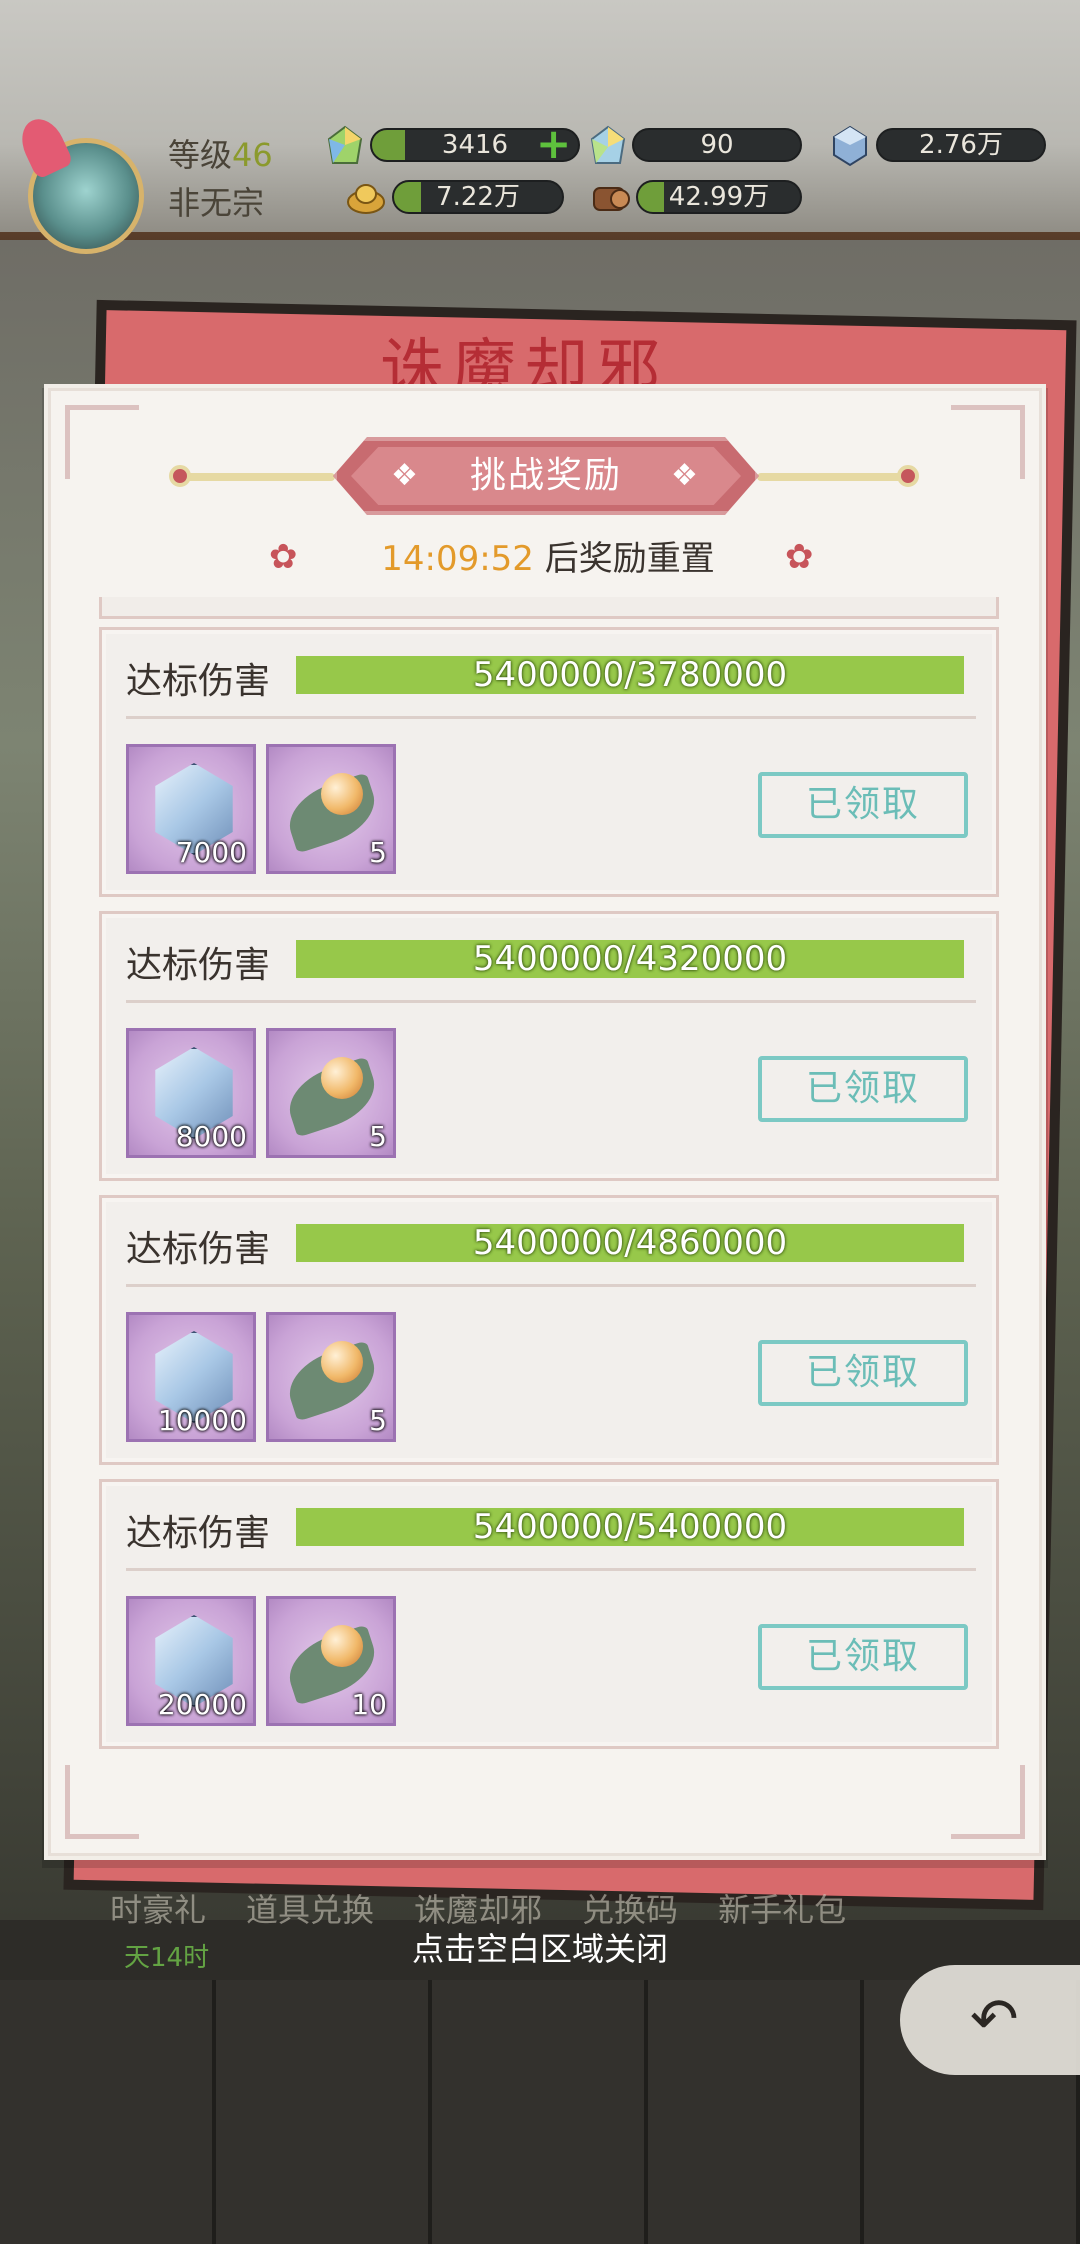 The width and height of the screenshot is (1080, 2244). Describe the element at coordinates (549, 1330) in the screenshot. I see `reward-row: 达标伤害 5400000/4860000 10000 5 已领取` at that location.